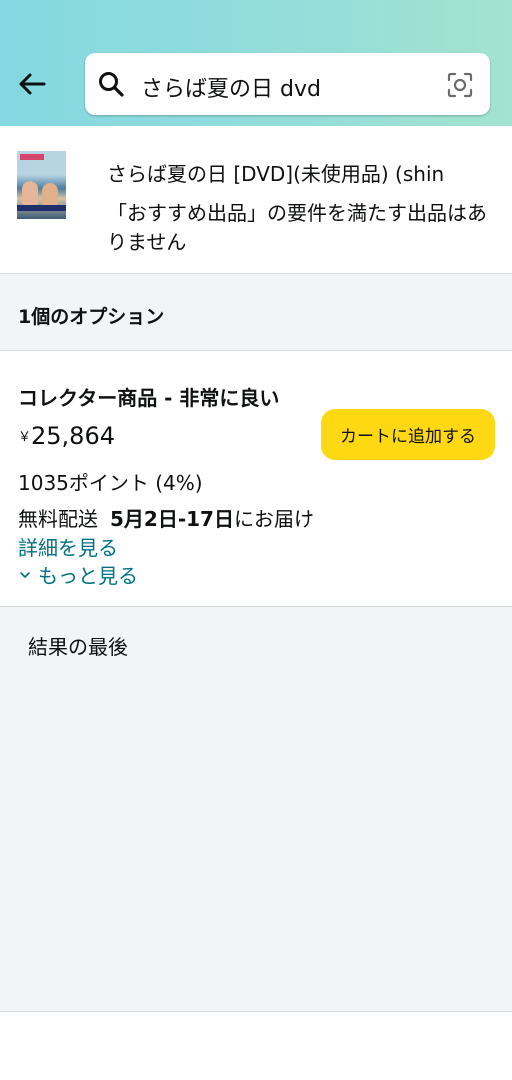  What do you see at coordinates (172, 519) in the screenshot?
I see `delivery-dates: 5月2日-17日` at bounding box center [172, 519].